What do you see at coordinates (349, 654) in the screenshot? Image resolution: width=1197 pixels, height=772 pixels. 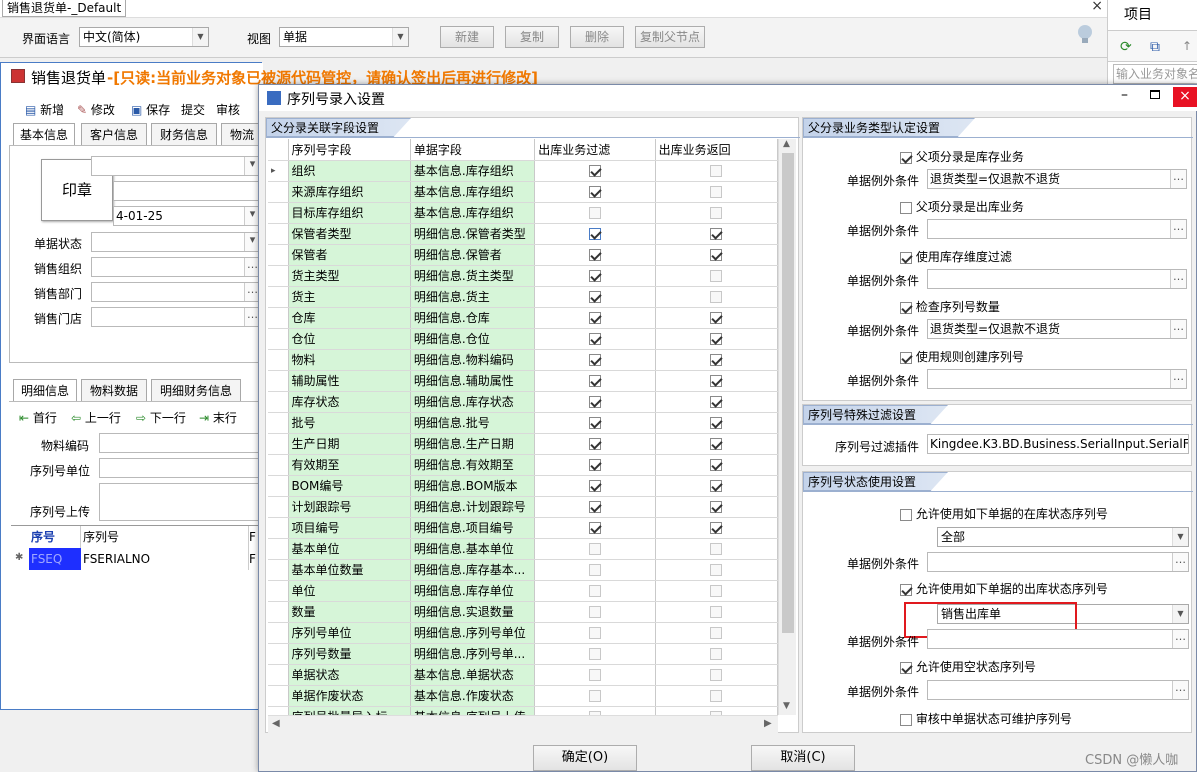 I see `cell-serial-field: 序列号数量` at bounding box center [349, 654].